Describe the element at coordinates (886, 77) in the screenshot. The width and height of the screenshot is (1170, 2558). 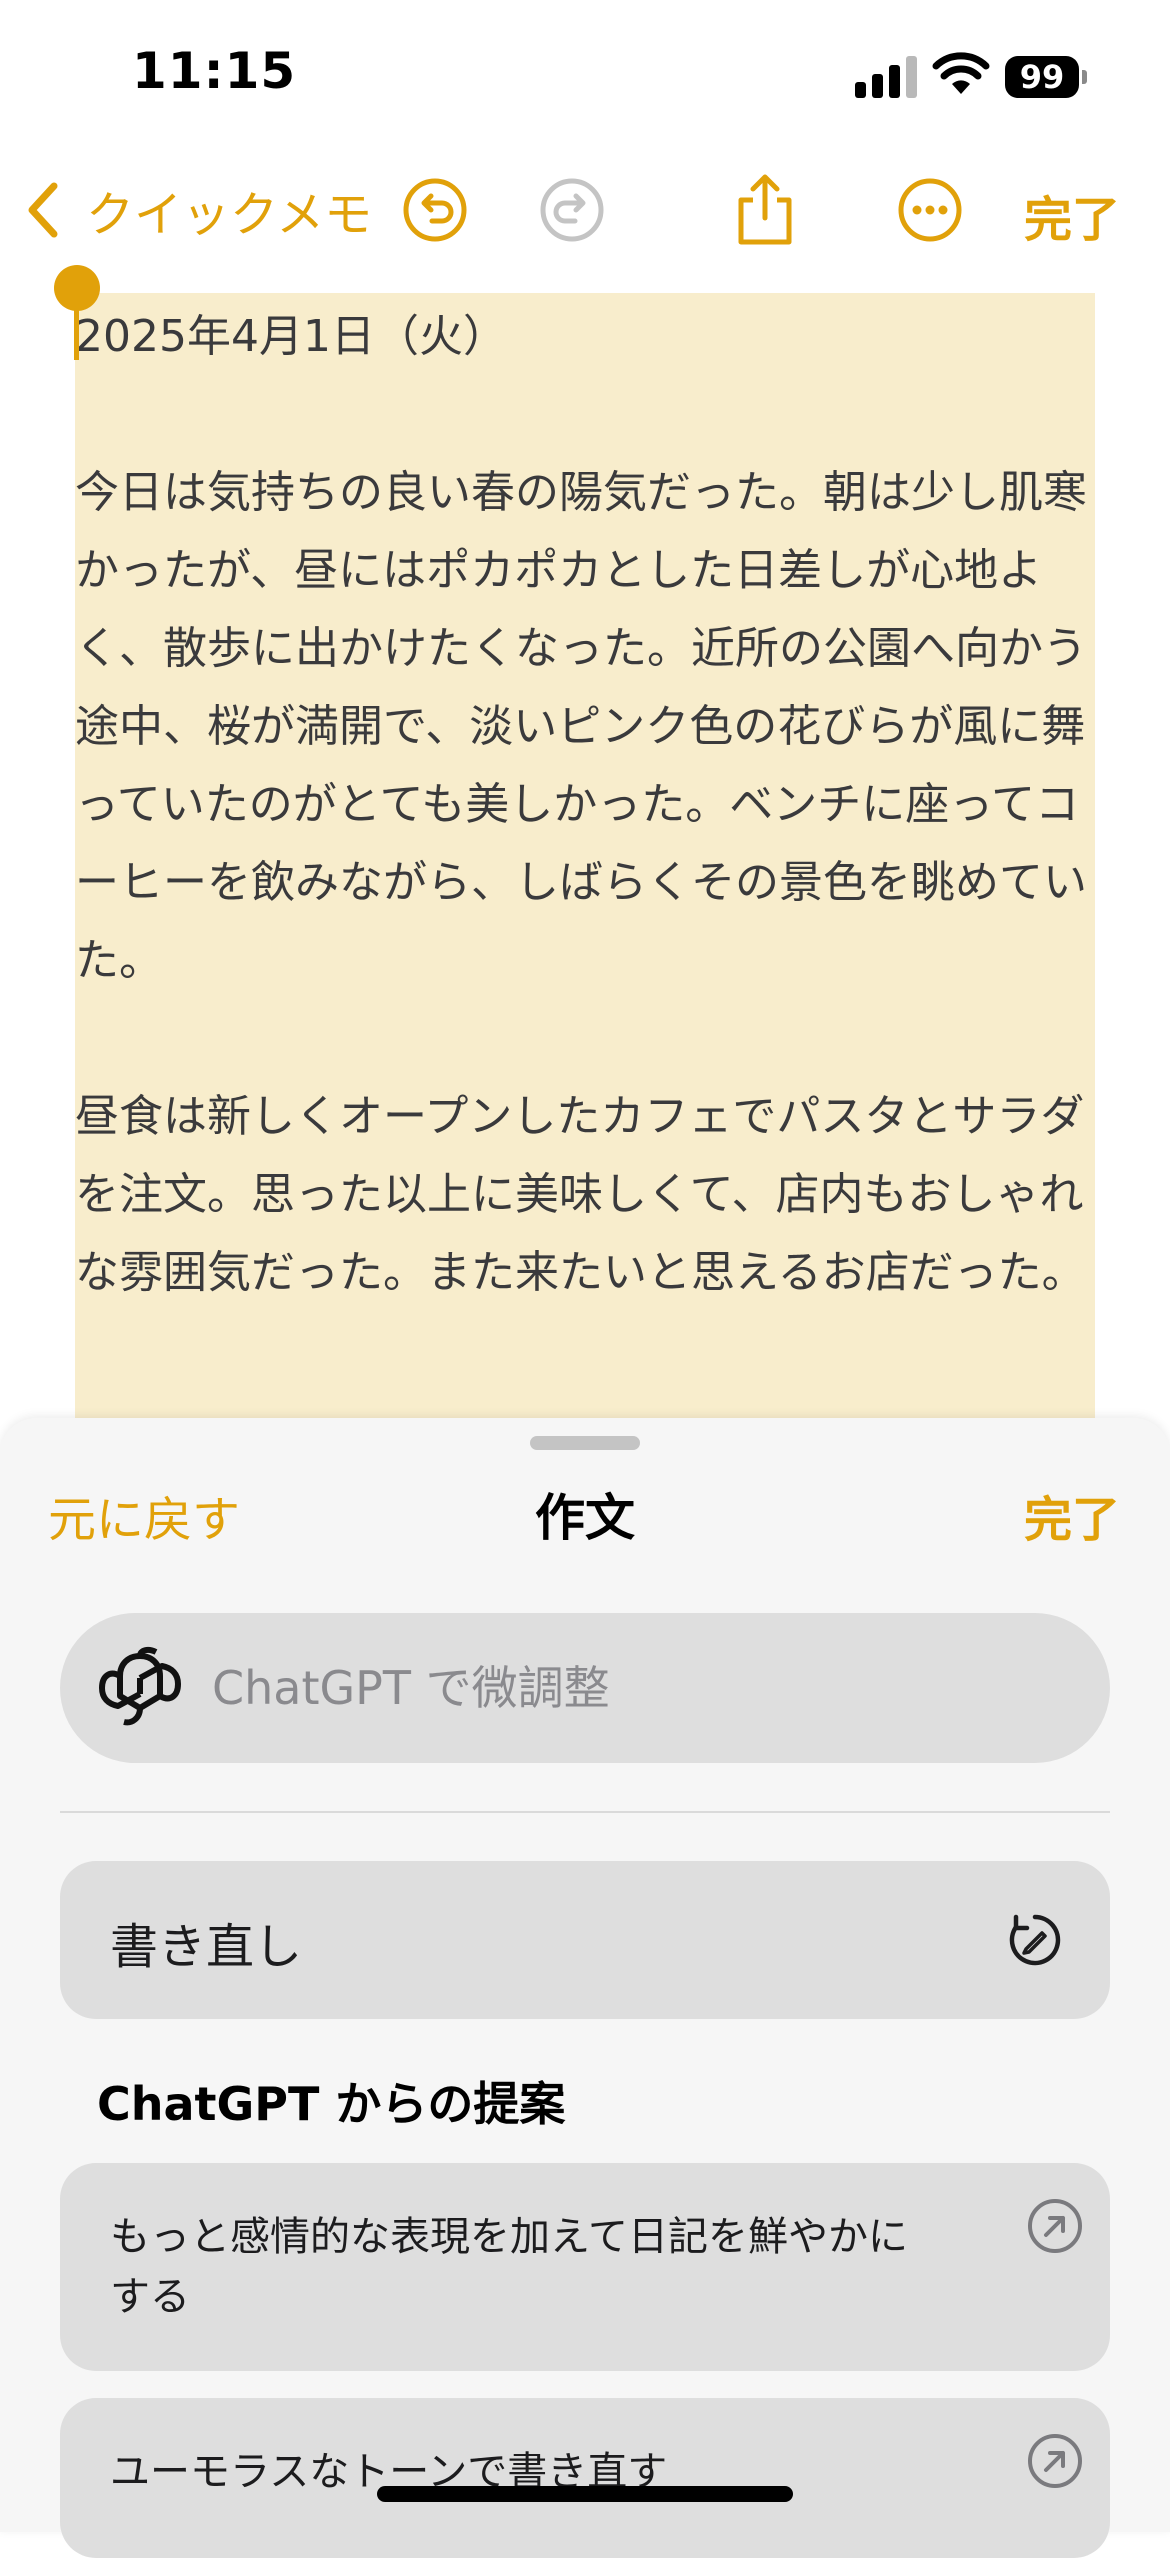
I see `cellular-signal-icon` at that location.